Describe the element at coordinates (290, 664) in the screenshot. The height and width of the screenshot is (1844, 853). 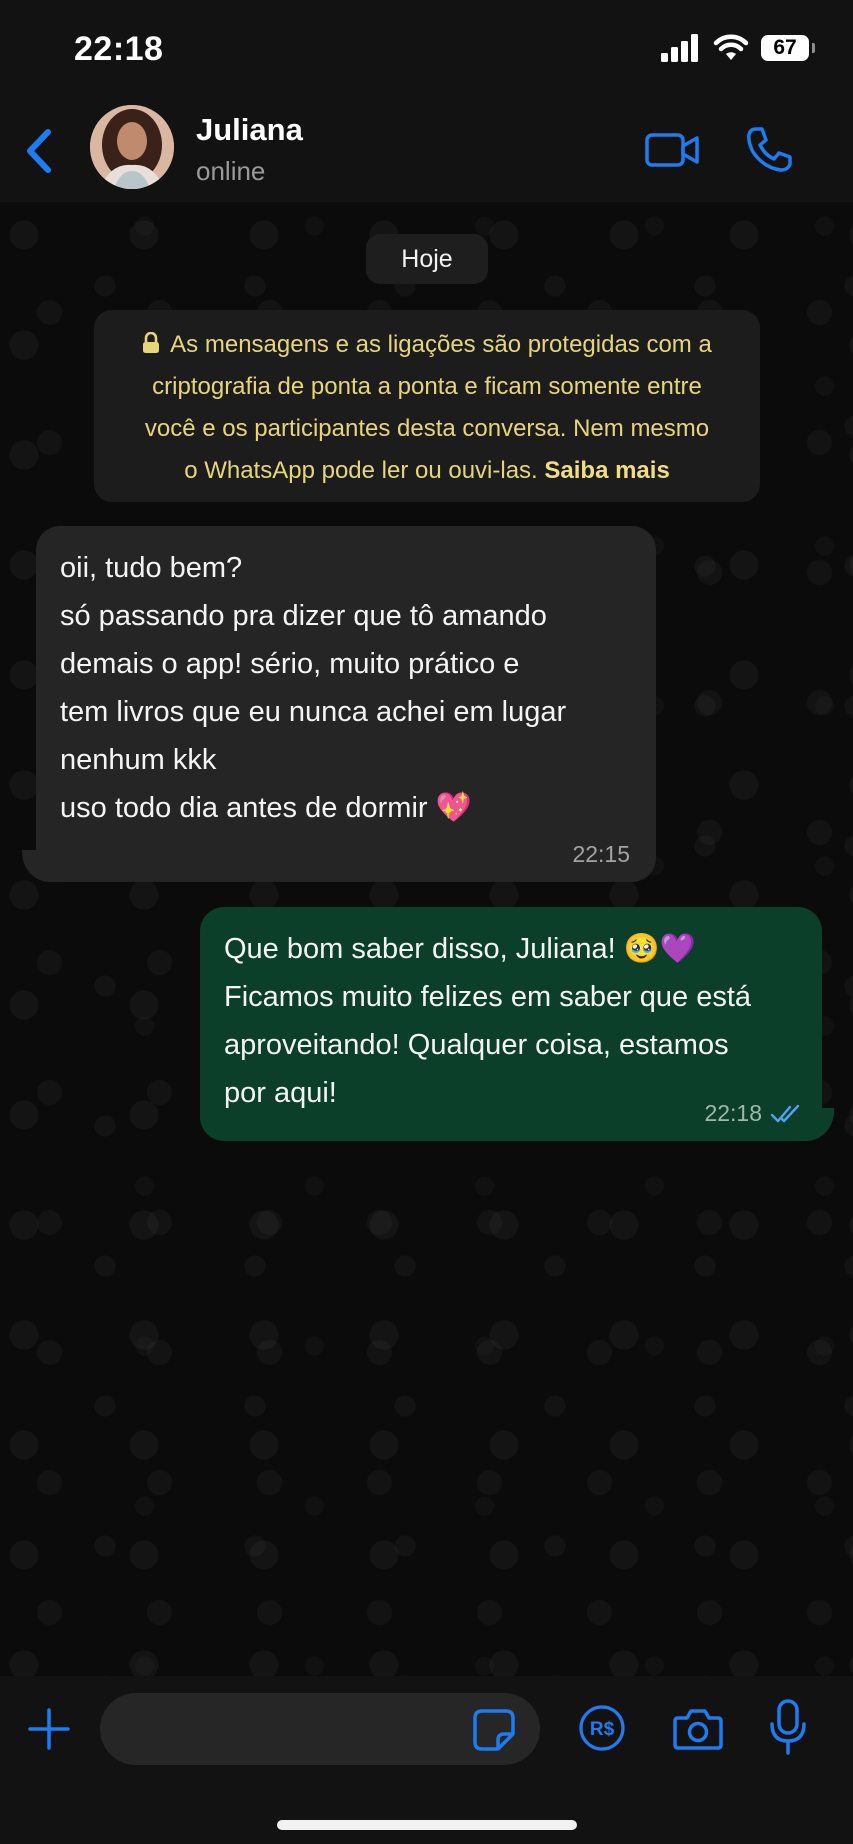
I see `message-line: demais o app! sério, muito prático e` at that location.